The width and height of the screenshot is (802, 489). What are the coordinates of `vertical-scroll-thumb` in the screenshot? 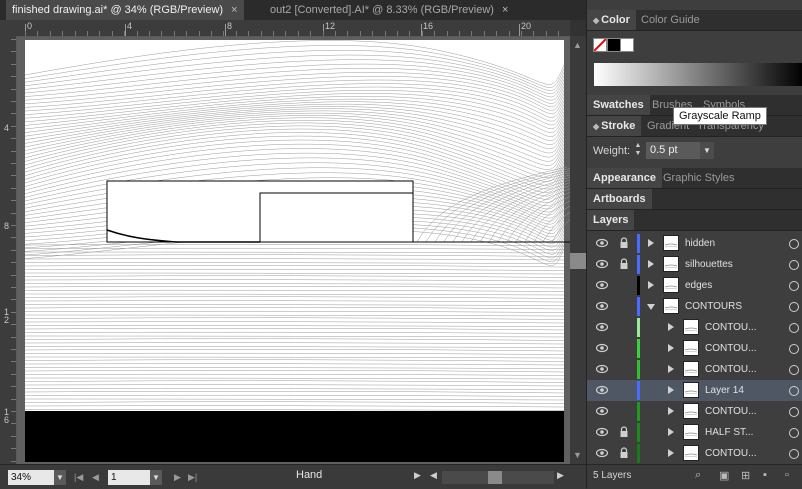 It's located at (578, 261).